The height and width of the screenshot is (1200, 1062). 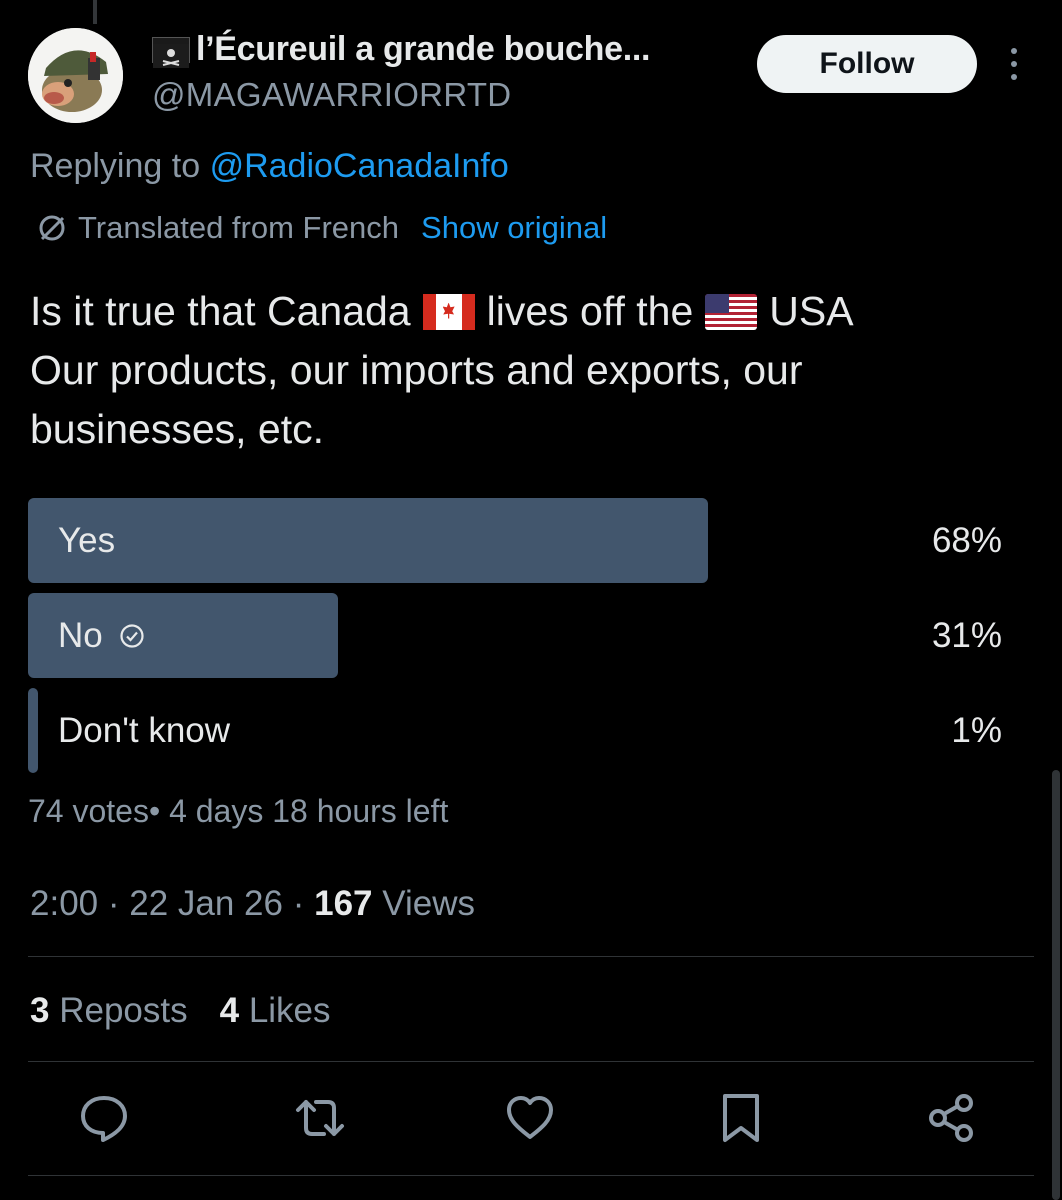 What do you see at coordinates (239, 227) in the screenshot?
I see `translated-label: Translated from French` at bounding box center [239, 227].